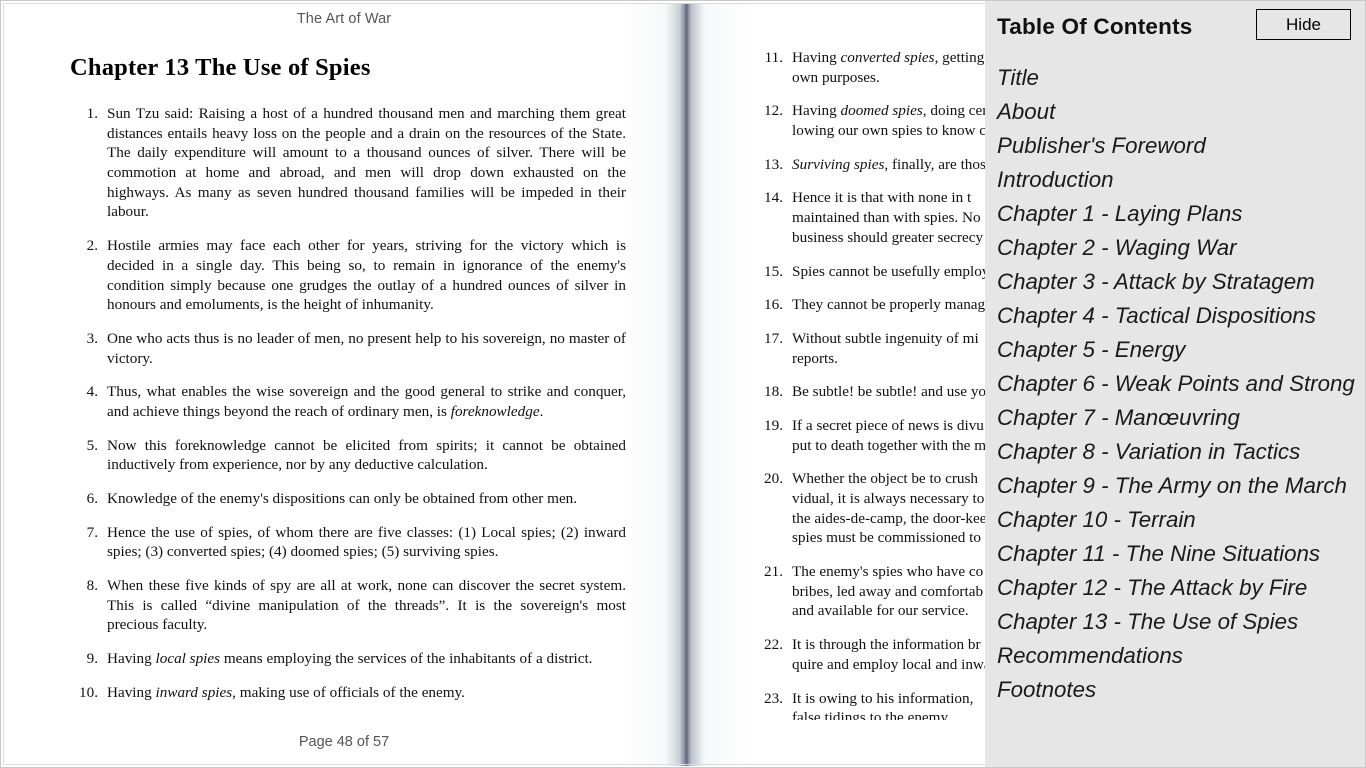 The image size is (1366, 768). I want to click on verse-number: 12, so click(763, 111).